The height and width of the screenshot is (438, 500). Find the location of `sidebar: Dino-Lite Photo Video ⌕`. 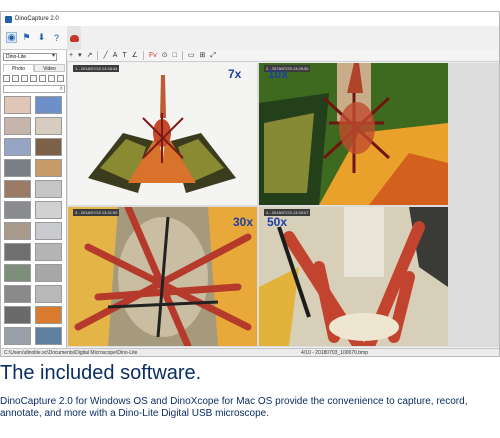

sidebar: Dino-Lite Photo Video ⌕ is located at coordinates (34, 199).